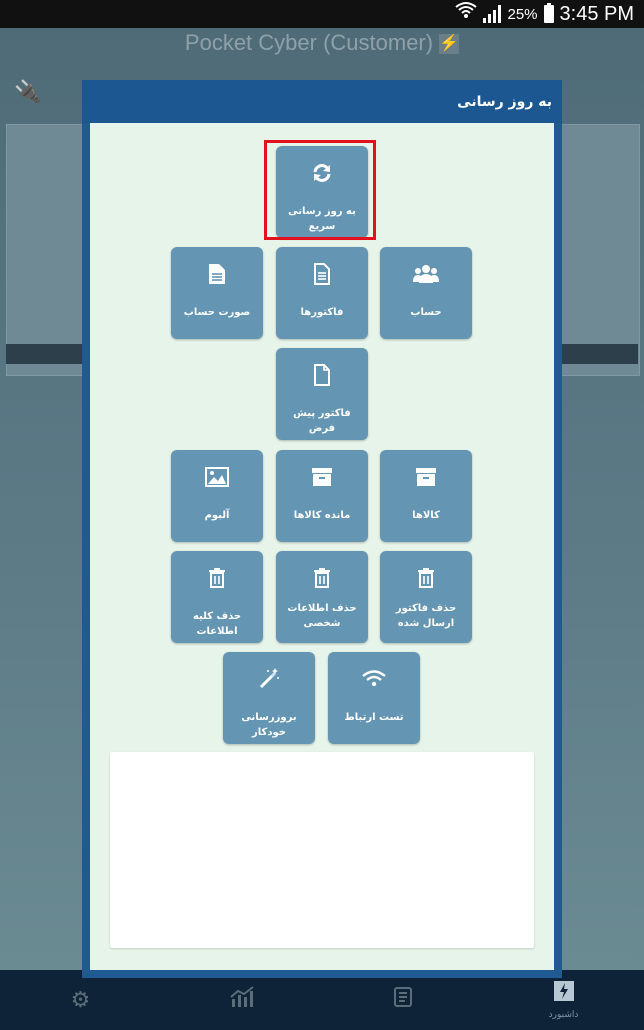 This screenshot has height=1030, width=644. What do you see at coordinates (322, 274) in the screenshot?
I see `document-lines-icon` at bounding box center [322, 274].